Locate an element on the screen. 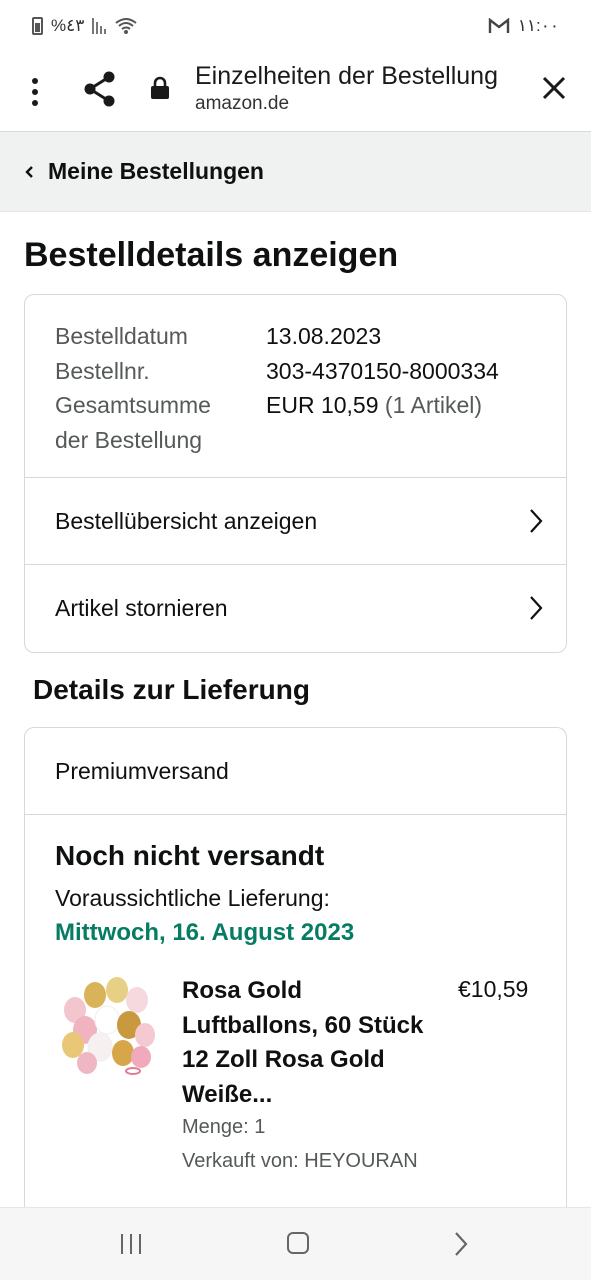 Image resolution: width=591 pixels, height=1280 pixels. product-price: €10,59 is located at coordinates (493, 989).